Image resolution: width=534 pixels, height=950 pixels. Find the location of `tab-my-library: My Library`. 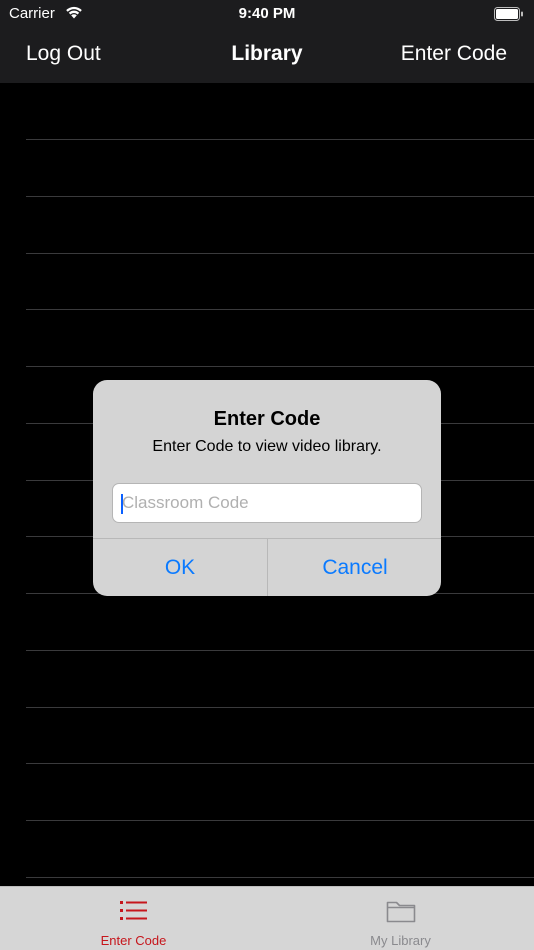

tab-my-library: My Library is located at coordinates (400, 918).